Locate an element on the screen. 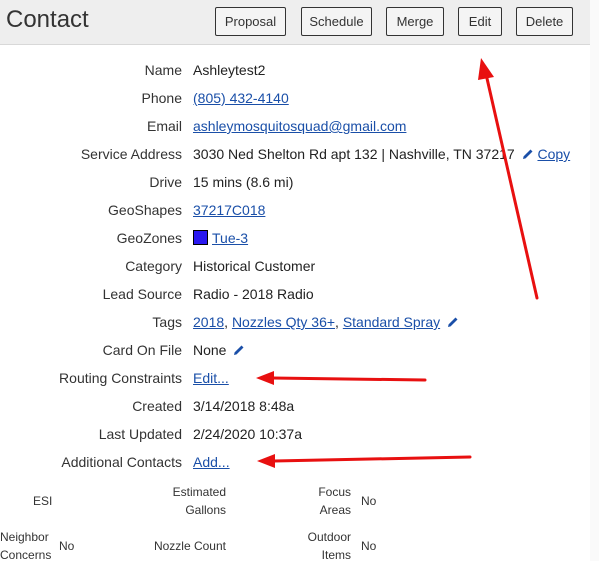 The height and width of the screenshot is (564, 599). email-link: ashleymosquitosquad@gmail.com is located at coordinates (299, 126).